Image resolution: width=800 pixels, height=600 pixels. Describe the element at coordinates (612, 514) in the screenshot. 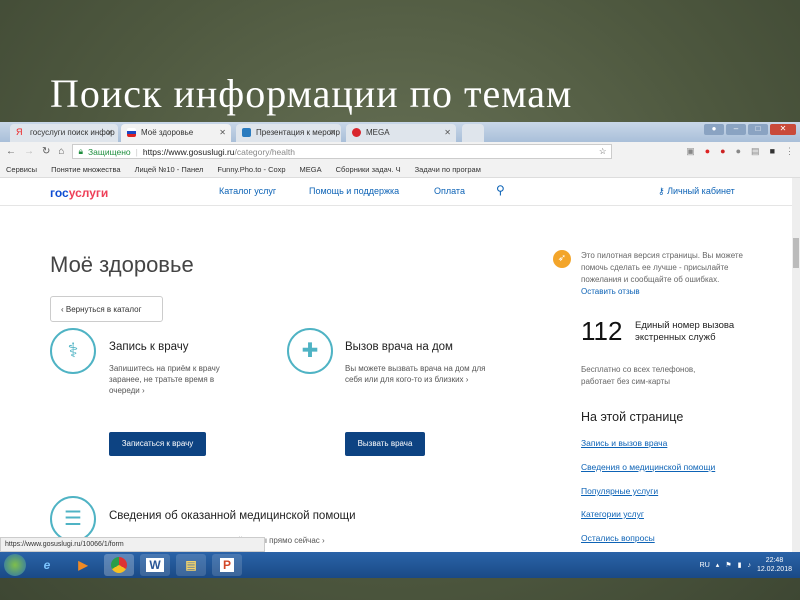

I see `toc-link: Категории услуг` at that location.